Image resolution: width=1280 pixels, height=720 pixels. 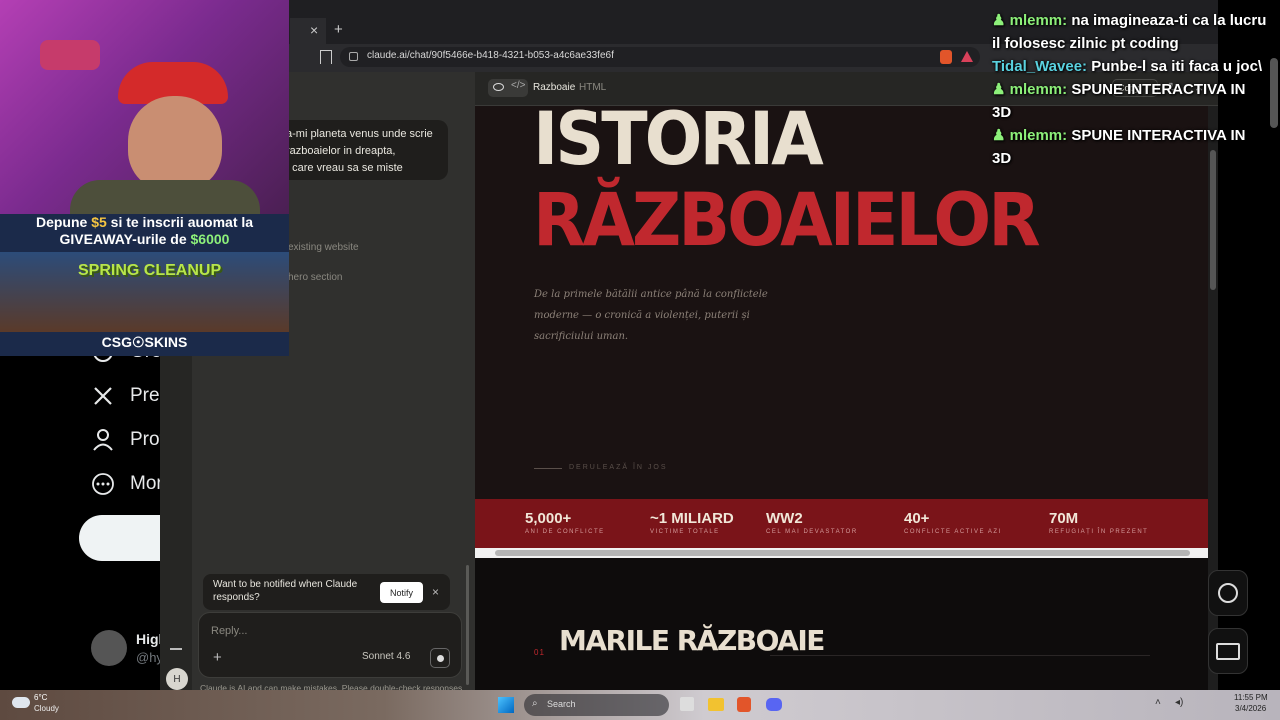 What do you see at coordinates (46, 708) in the screenshot?
I see `weather-text: Cloudy` at bounding box center [46, 708].